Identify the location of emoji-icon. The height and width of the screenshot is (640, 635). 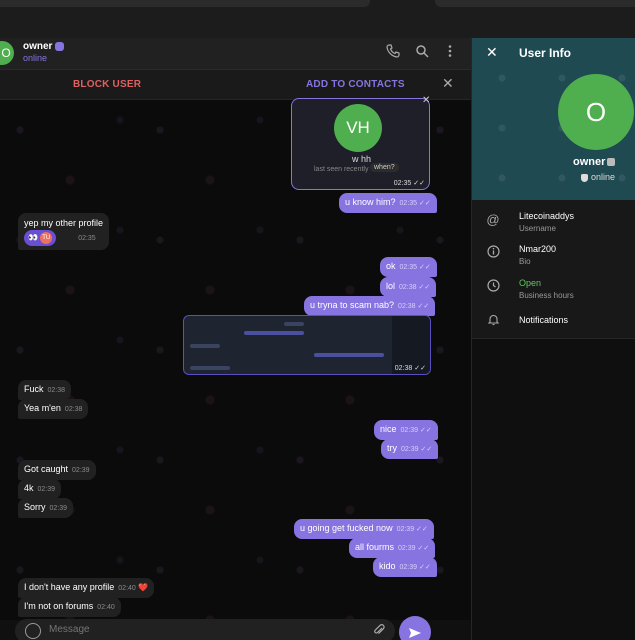
(33, 631).